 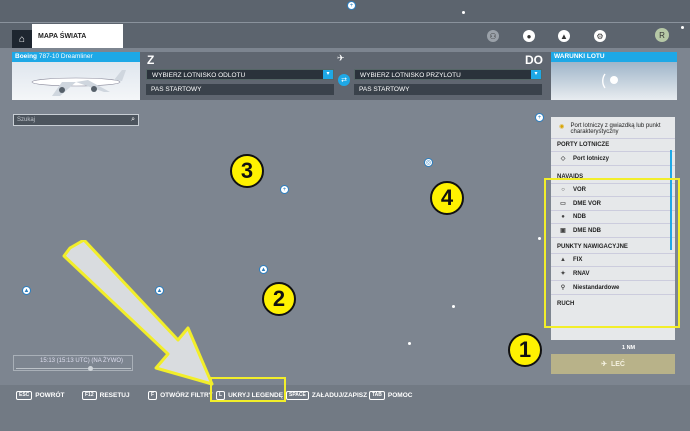 I want to click on search-input: Szukaj ⌕, so click(x=76, y=120).